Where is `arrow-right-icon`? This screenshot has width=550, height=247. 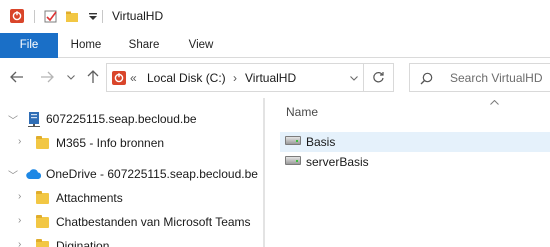
arrow-right-icon is located at coordinates (47, 77).